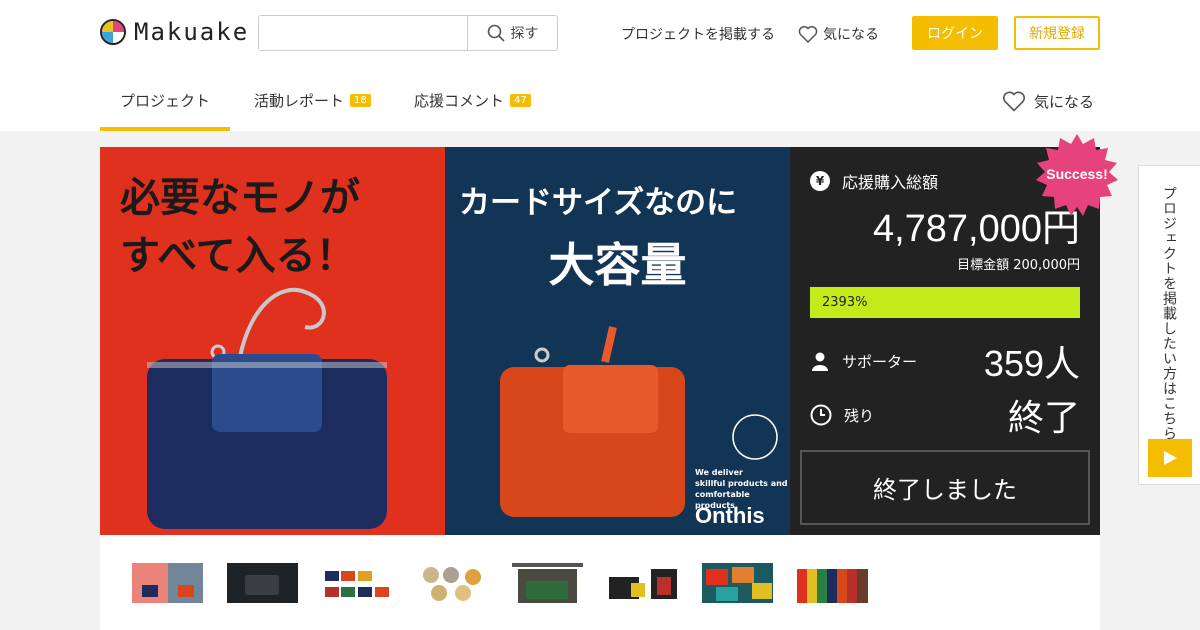  I want to click on comment-count-badge: 47, so click(520, 100).